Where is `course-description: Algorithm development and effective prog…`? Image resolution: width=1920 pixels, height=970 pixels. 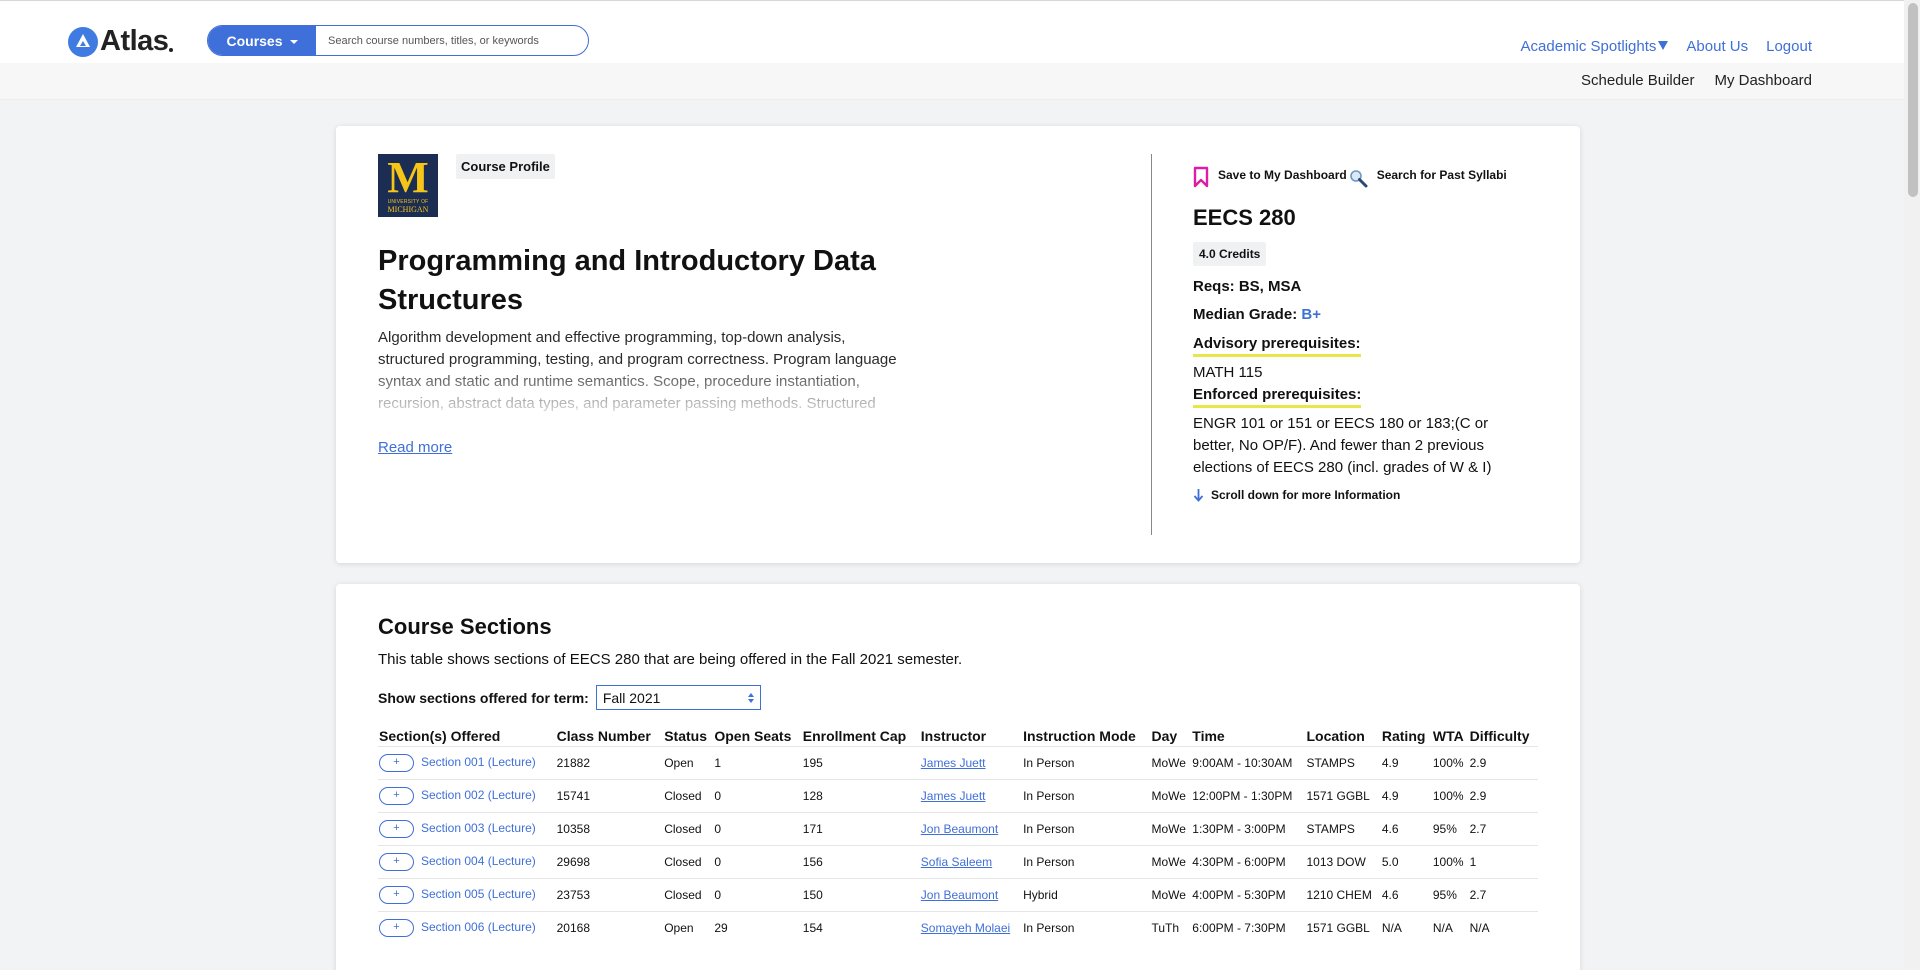 course-description: Algorithm development and effective prog… is located at coordinates (637, 370).